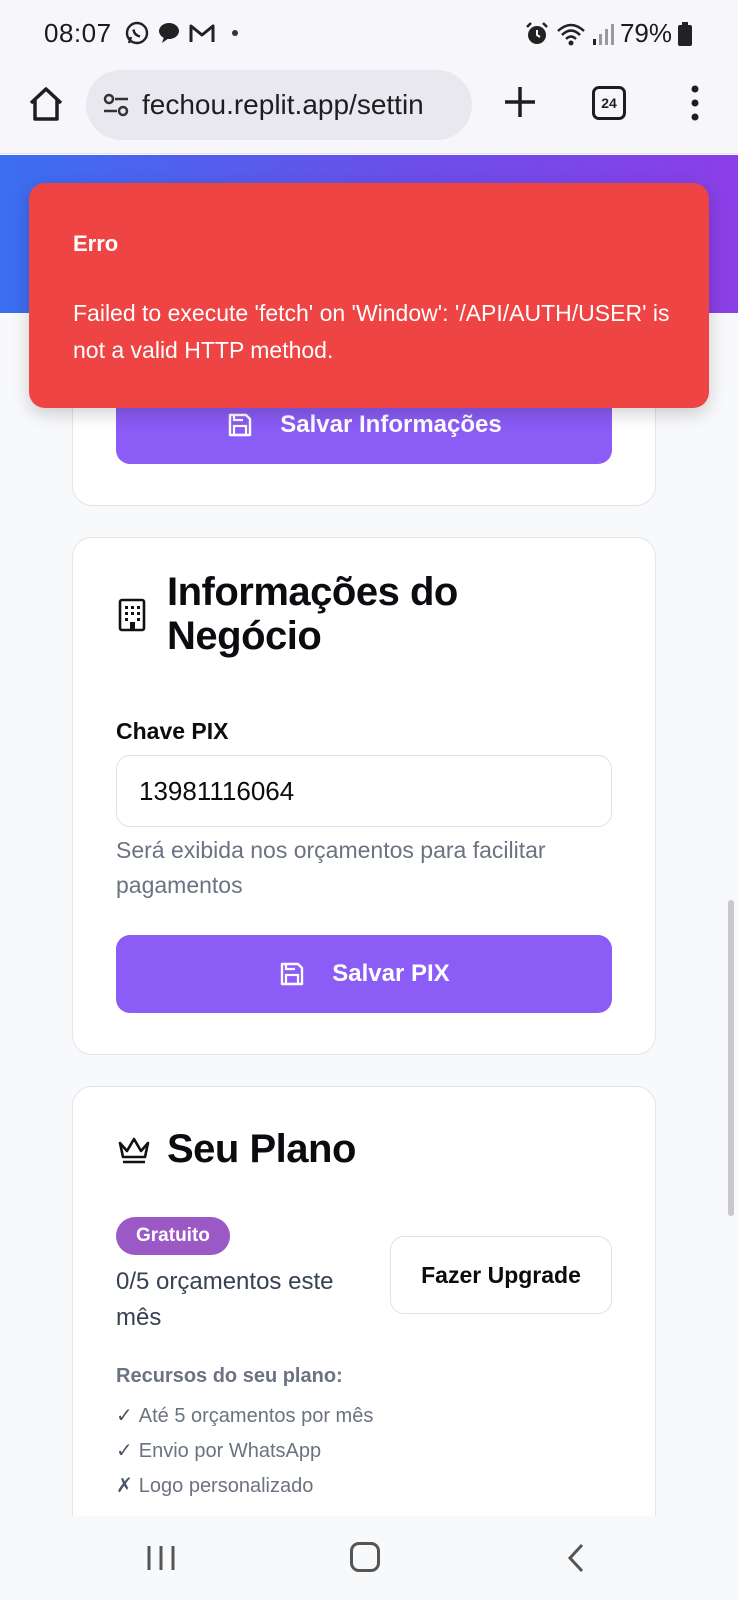  I want to click on wifi-icon, so click(571, 34).